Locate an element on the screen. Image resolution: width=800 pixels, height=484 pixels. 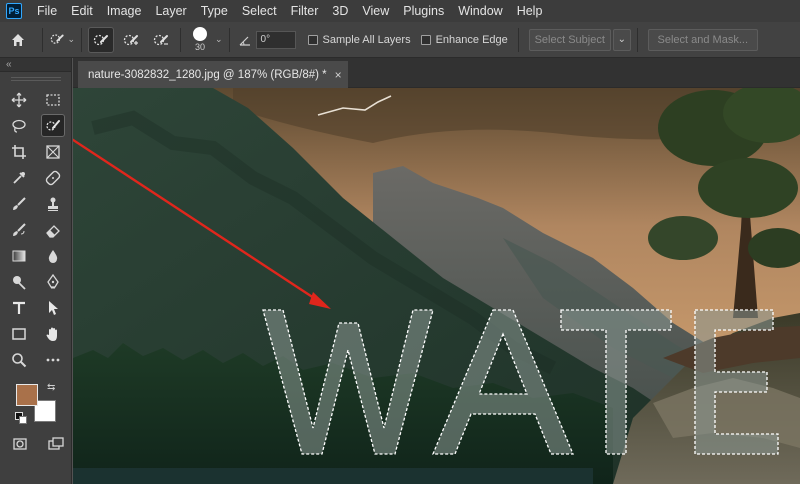
eraser-tool is located at coordinates (53, 229).